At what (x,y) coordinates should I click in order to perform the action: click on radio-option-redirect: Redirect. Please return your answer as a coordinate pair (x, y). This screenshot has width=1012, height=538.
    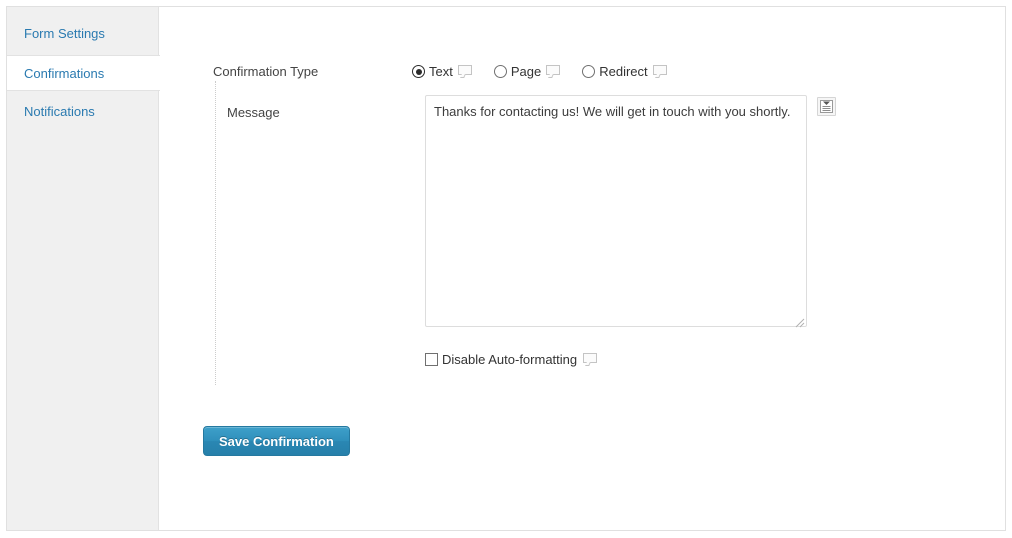
    Looking at the image, I should click on (624, 71).